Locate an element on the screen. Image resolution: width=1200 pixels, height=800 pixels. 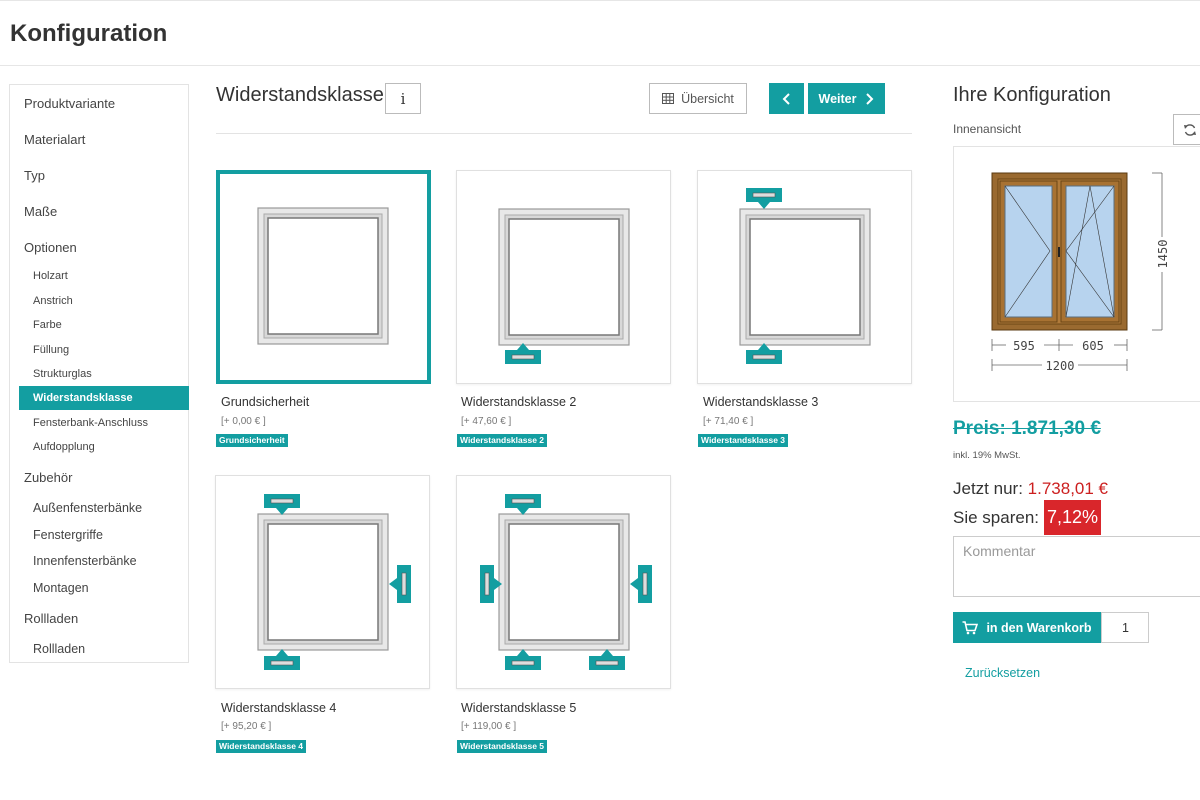
info-button: i is located at coordinates (403, 98).